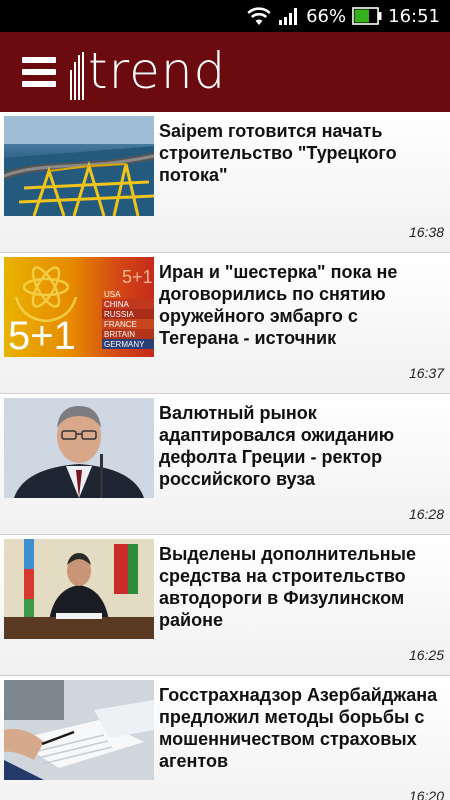 The image size is (450, 800). Describe the element at coordinates (426, 514) in the screenshot. I see `news-time: 16:28` at that location.